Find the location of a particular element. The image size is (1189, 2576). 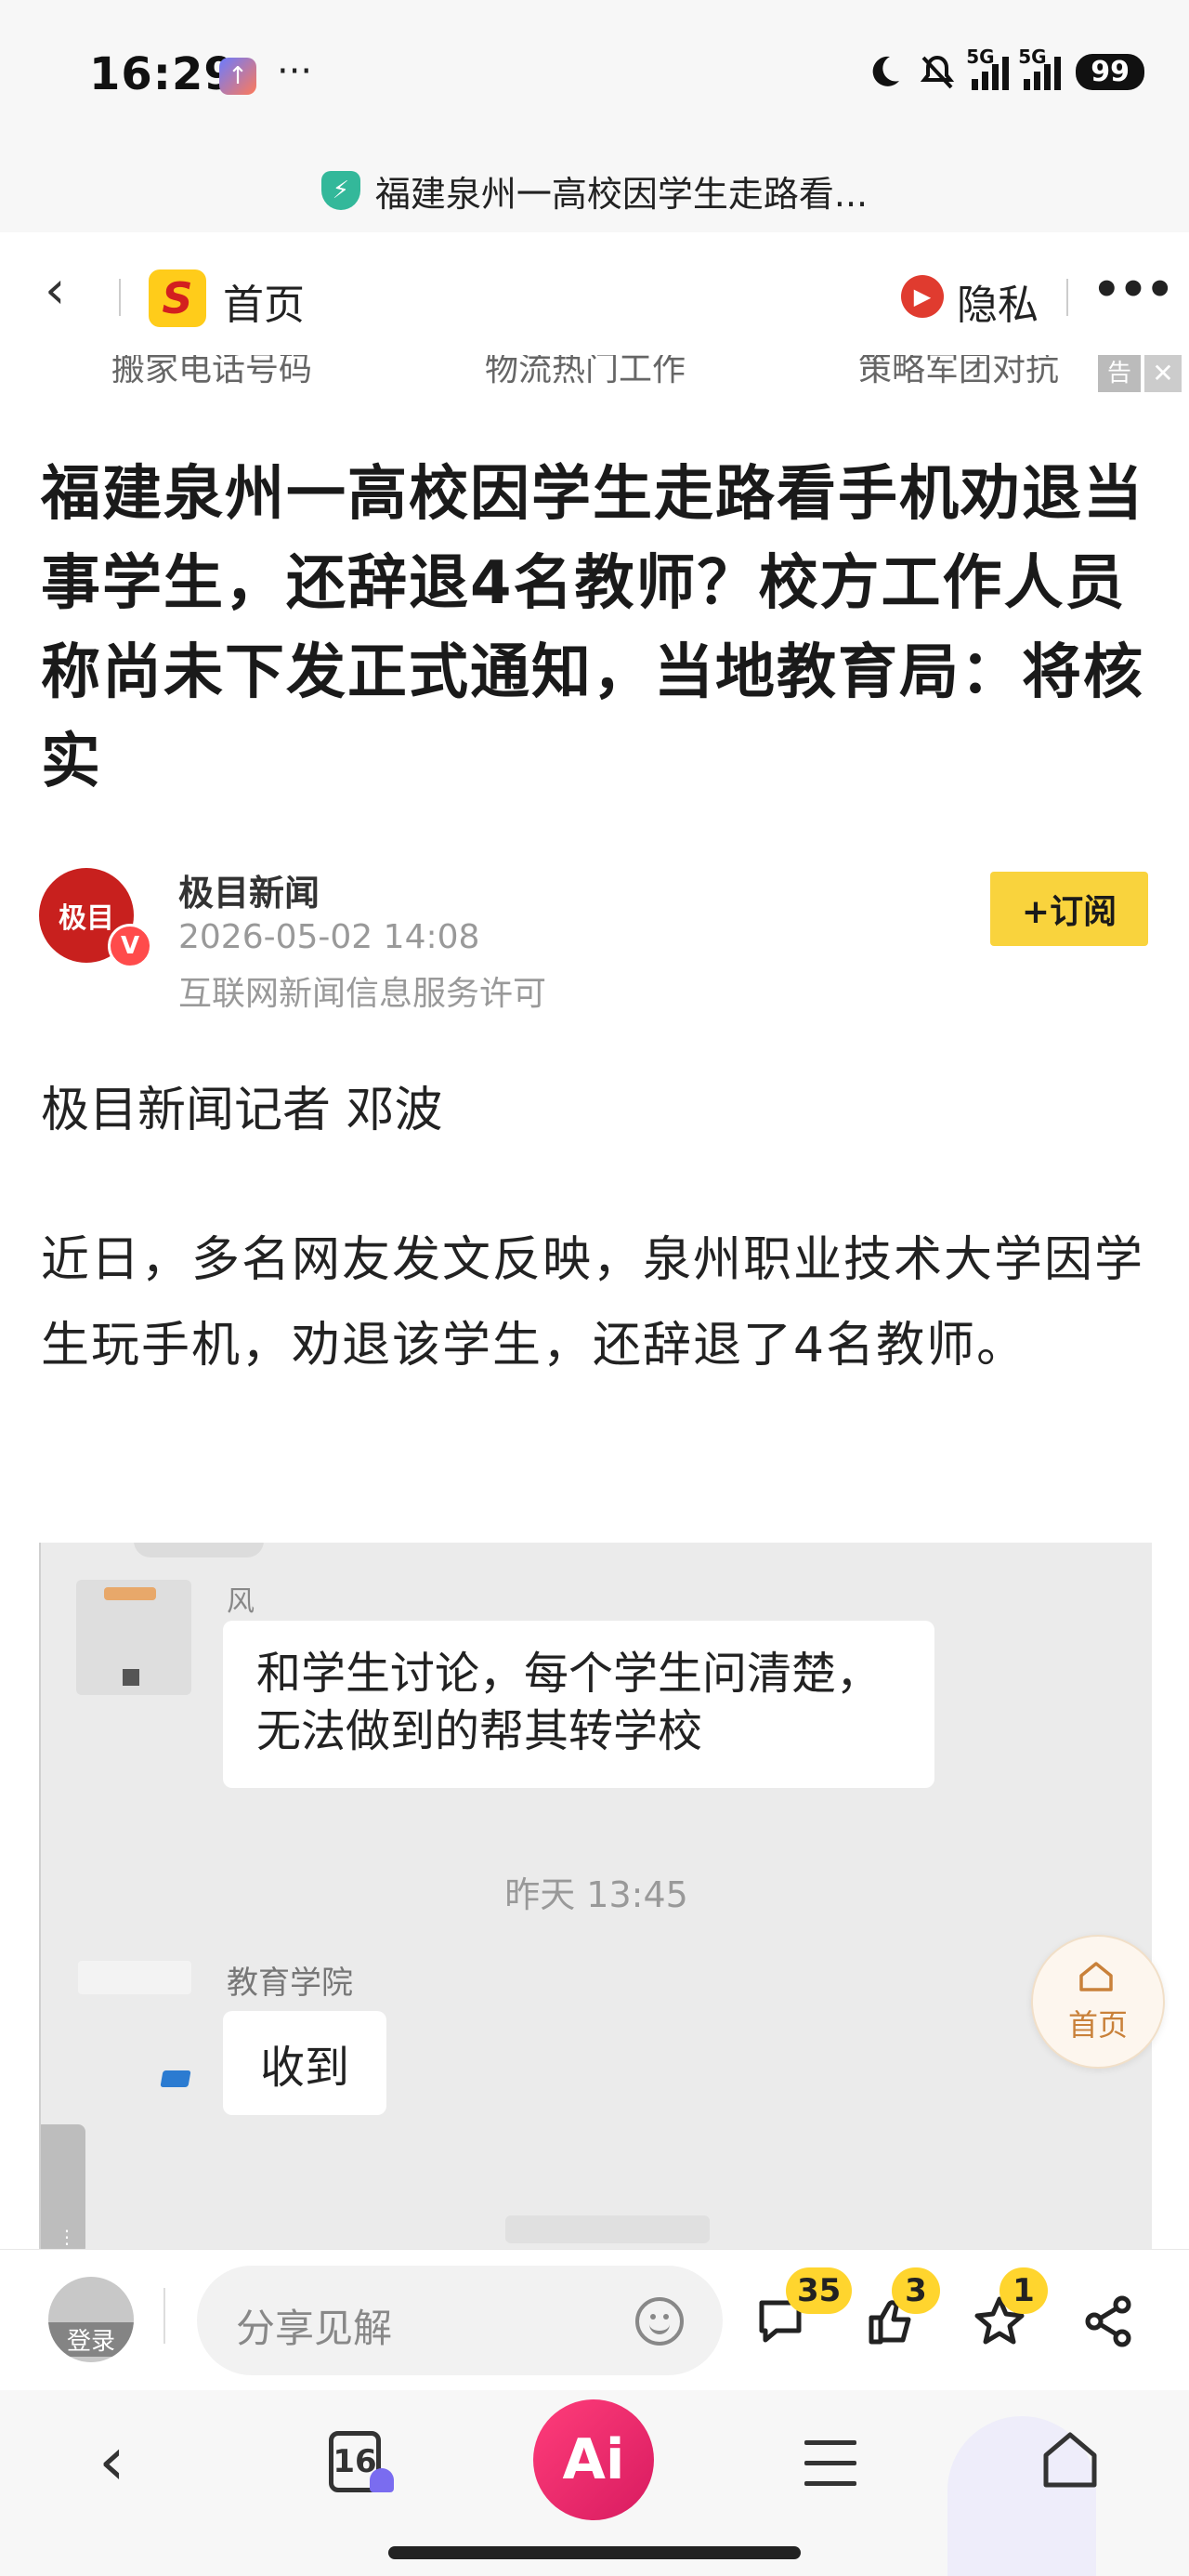

like-count-badge: 3 is located at coordinates (916, 2290).